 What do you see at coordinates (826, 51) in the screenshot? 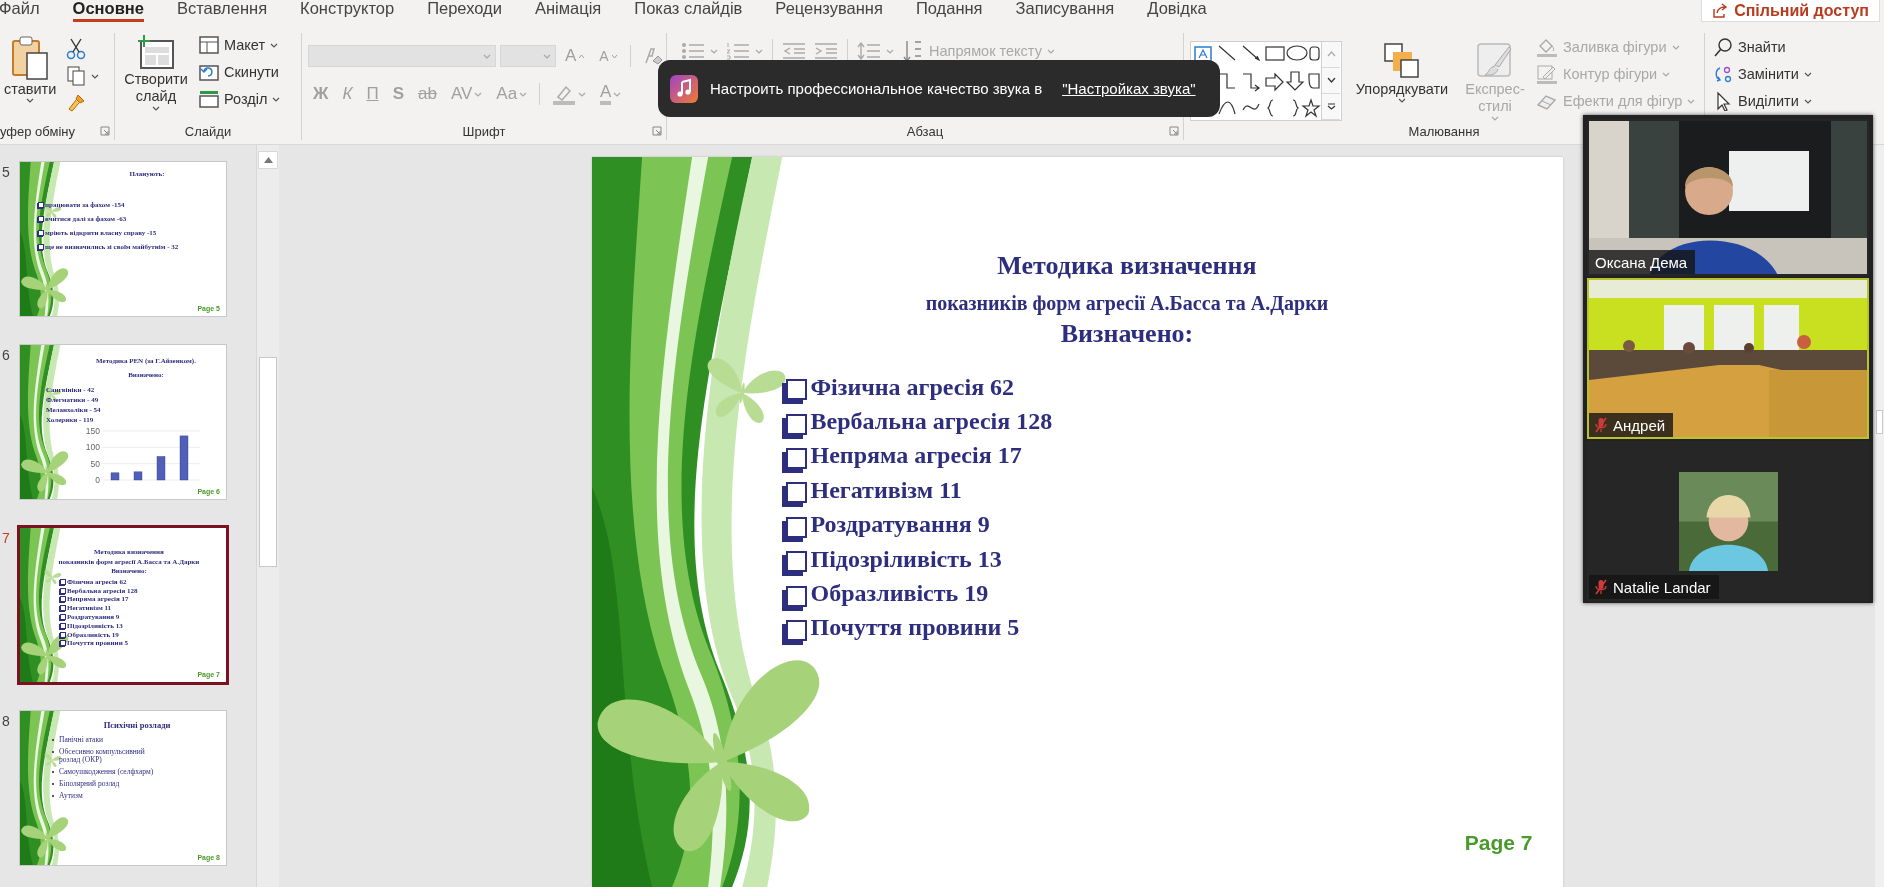
I see `increase-indent-icon` at bounding box center [826, 51].